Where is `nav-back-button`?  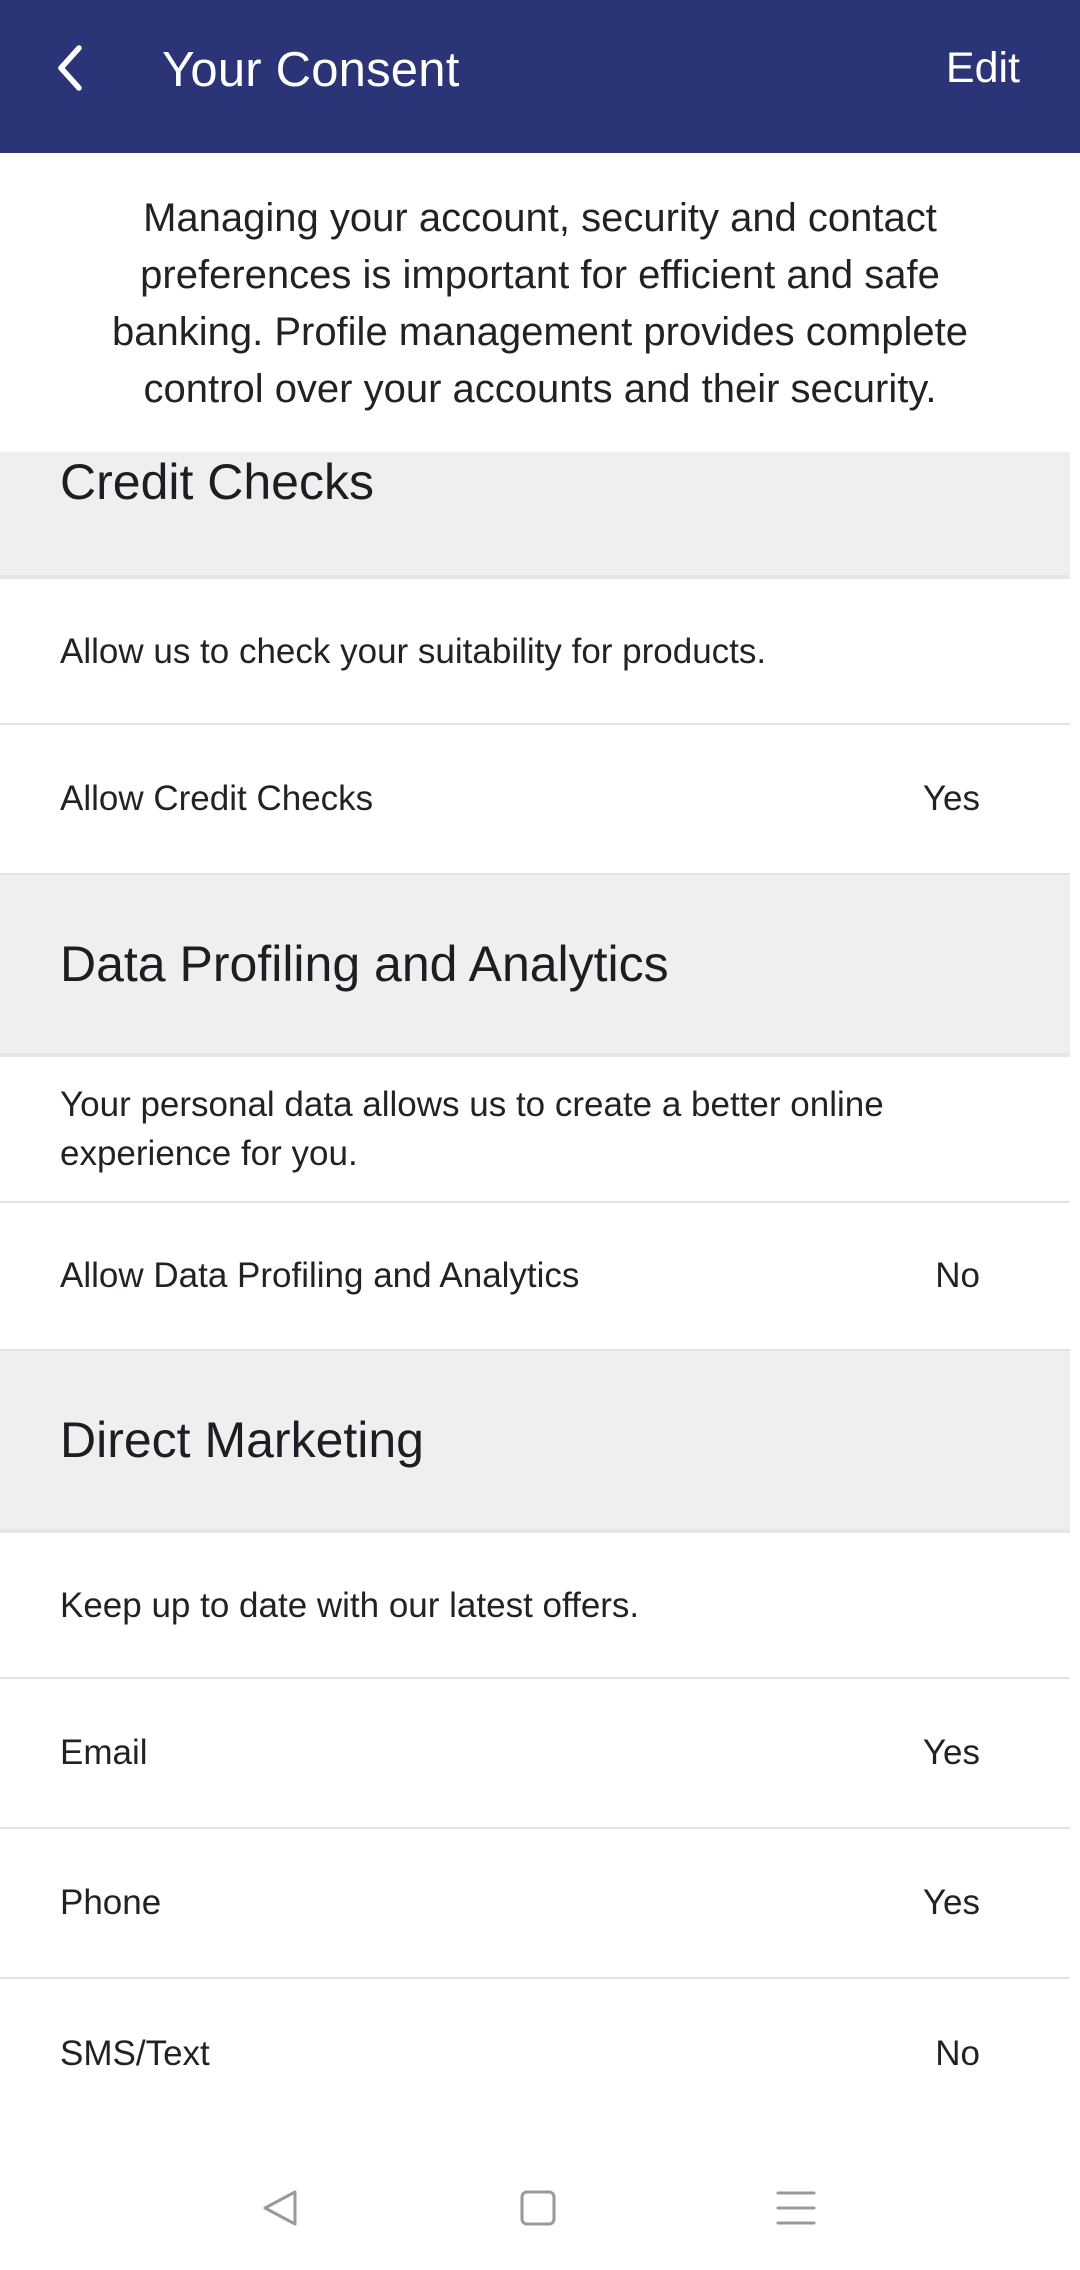 nav-back-button is located at coordinates (280, 2210).